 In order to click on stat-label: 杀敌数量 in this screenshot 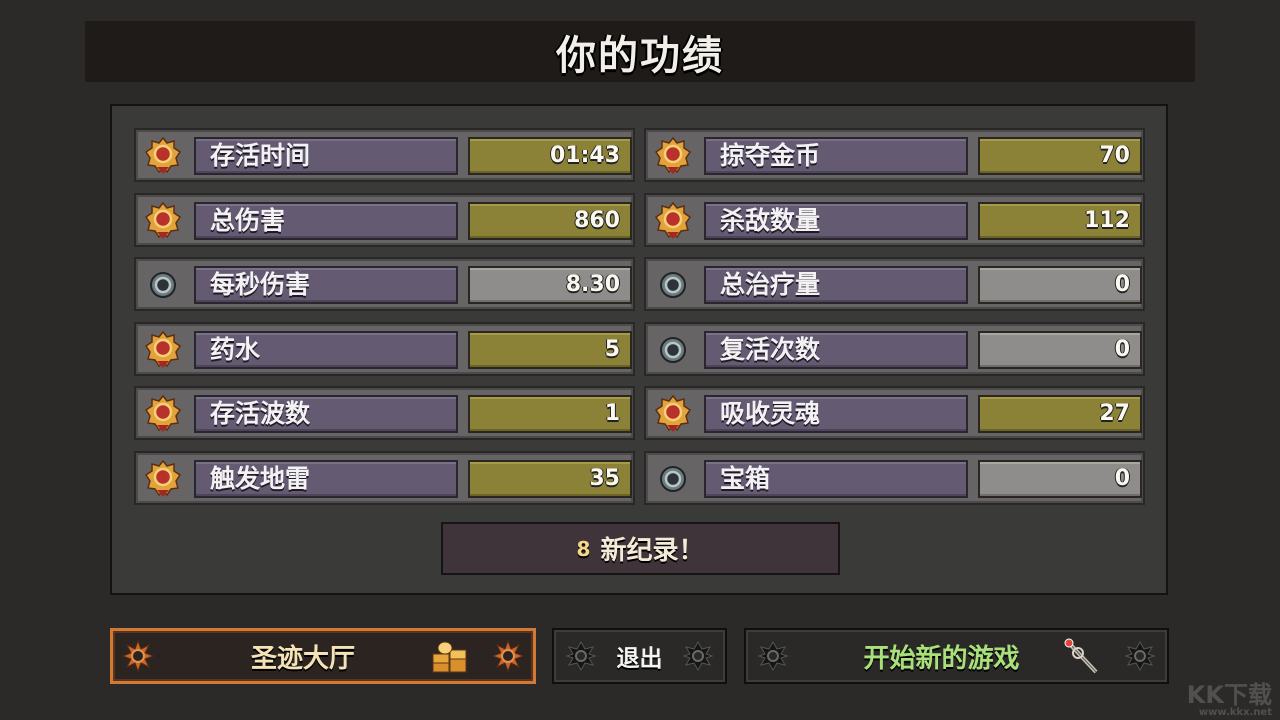, I will do `click(836, 220)`.